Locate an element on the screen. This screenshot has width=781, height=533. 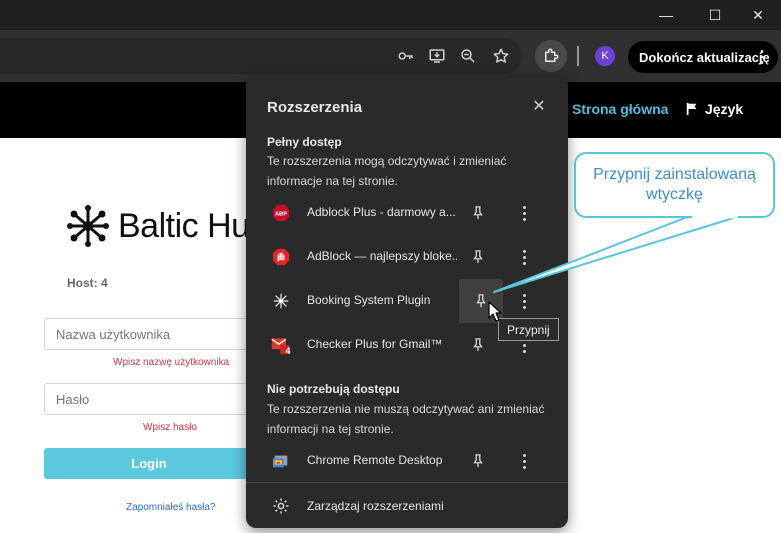
extensions-puzzle-icon is located at coordinates (552, 55).